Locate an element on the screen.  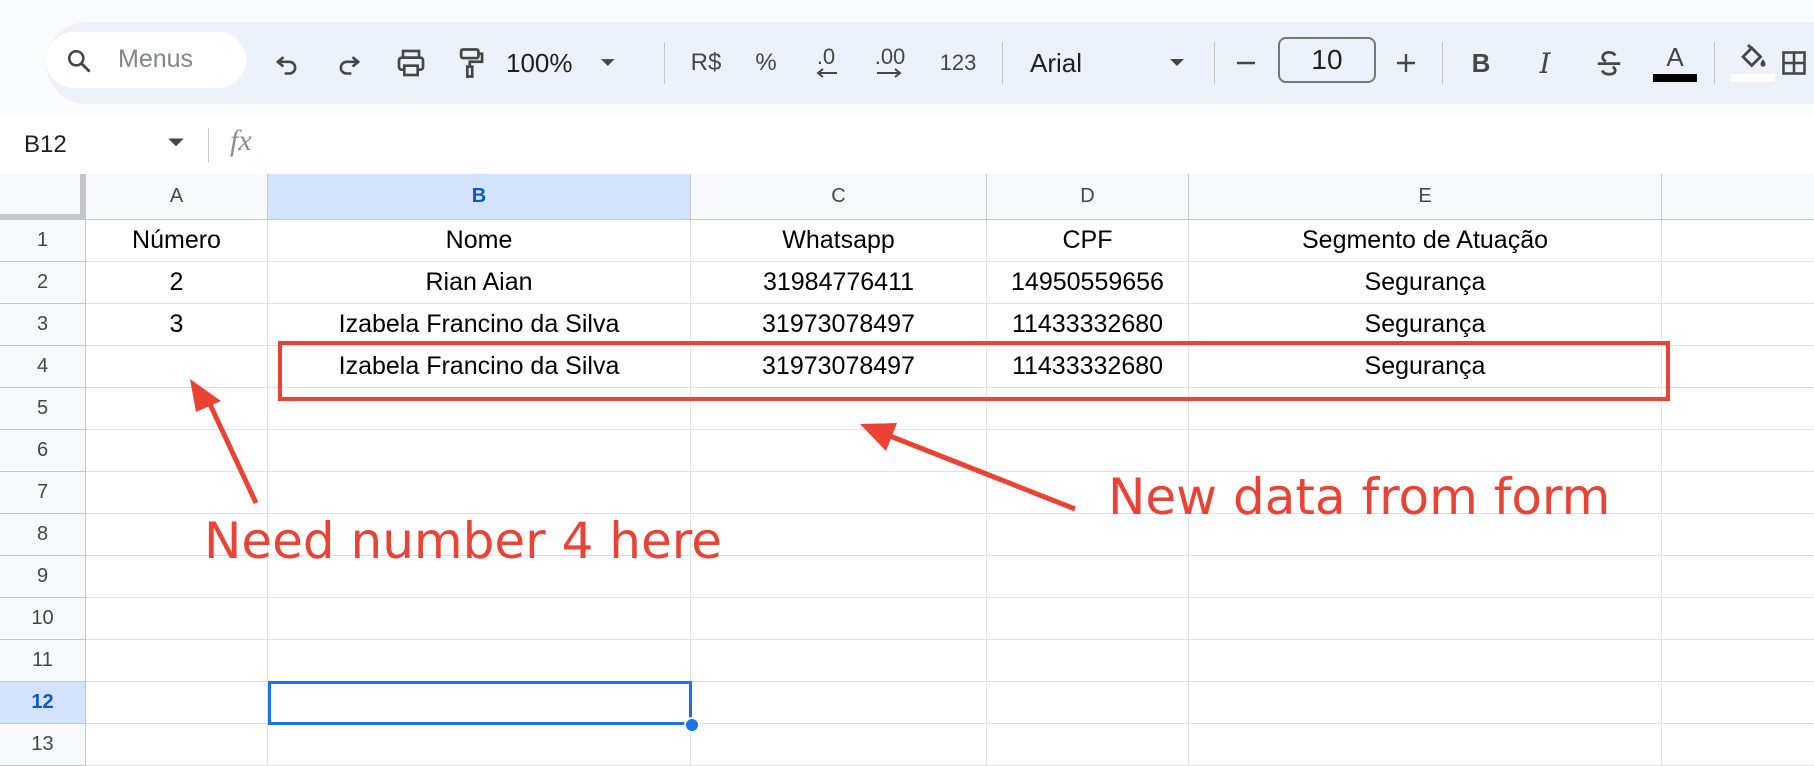
percent-format-button: % is located at coordinates (766, 63).